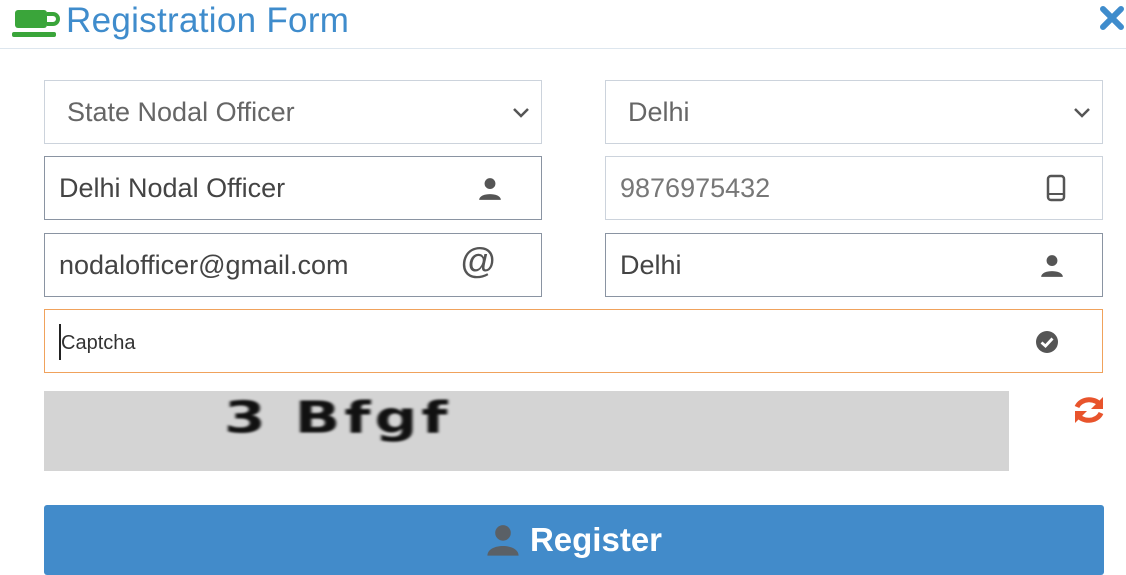 This screenshot has width=1126, height=575. What do you see at coordinates (293, 188) in the screenshot?
I see `name-field: Delhi Nodal Officer` at bounding box center [293, 188].